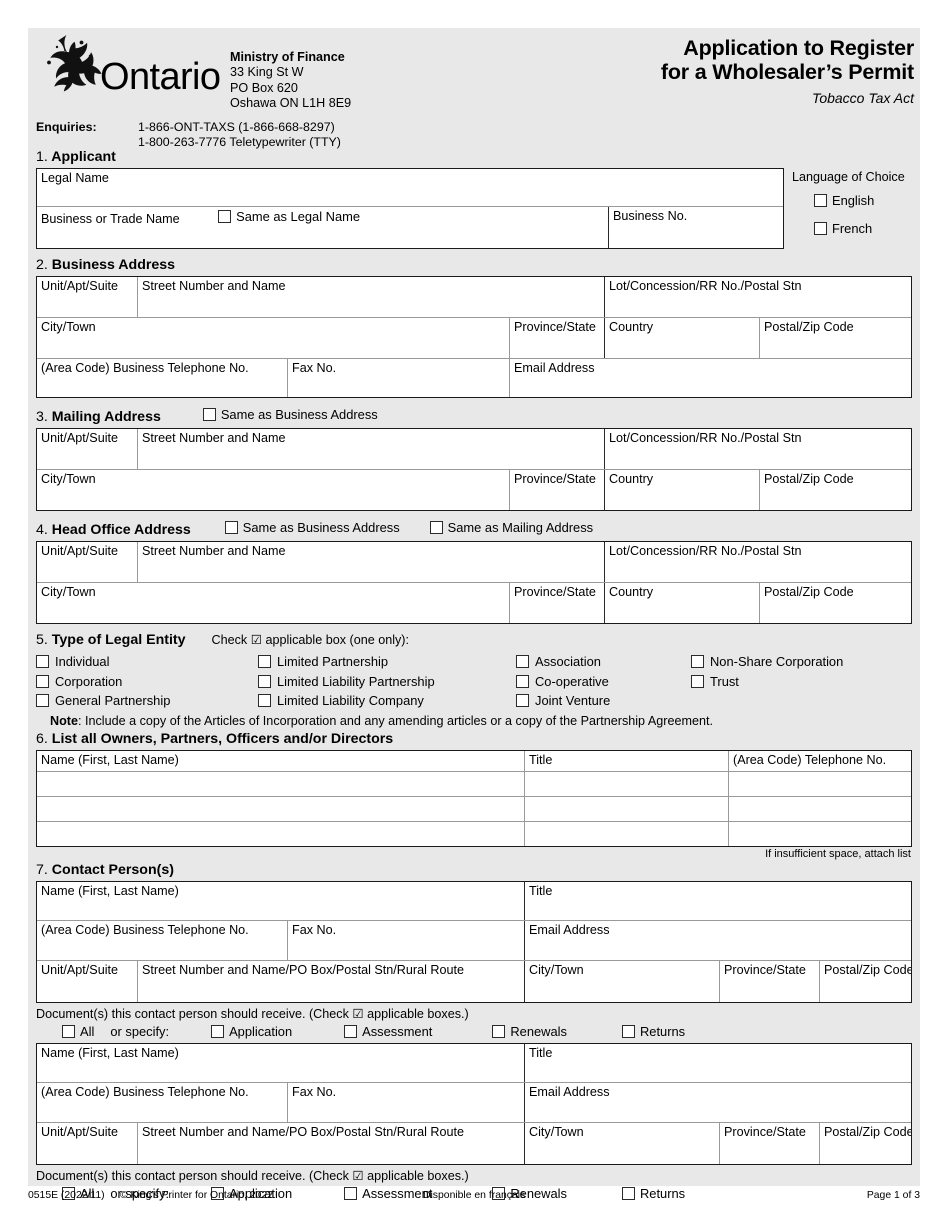 The height and width of the screenshot is (1230, 950). Describe the element at coordinates (87, 297) in the screenshot. I see `business-unit-field: Unit/Apt/Suite` at that location.